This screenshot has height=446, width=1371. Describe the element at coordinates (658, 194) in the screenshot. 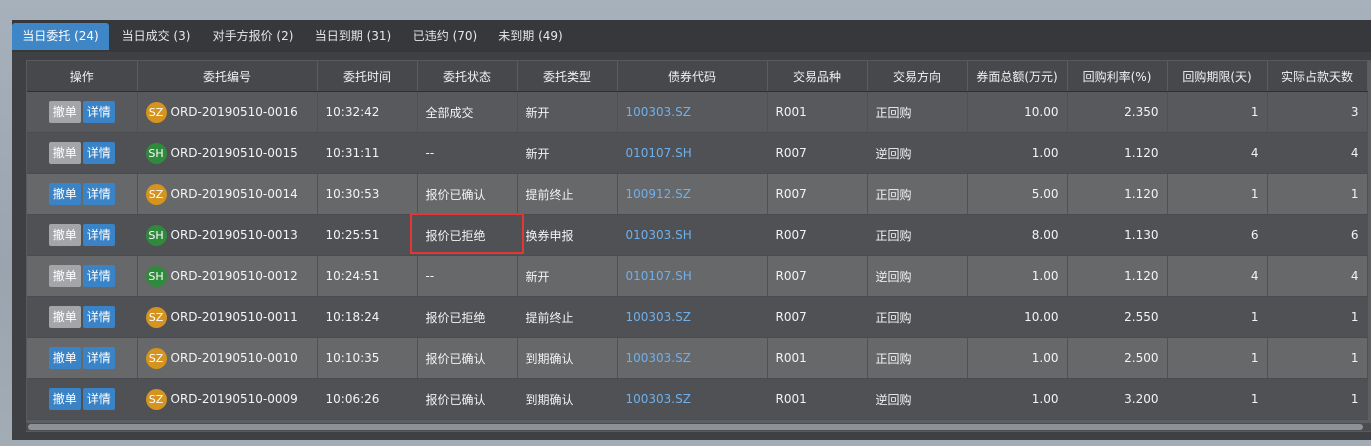

I see `bond-code-link: 100912.SZ` at that location.